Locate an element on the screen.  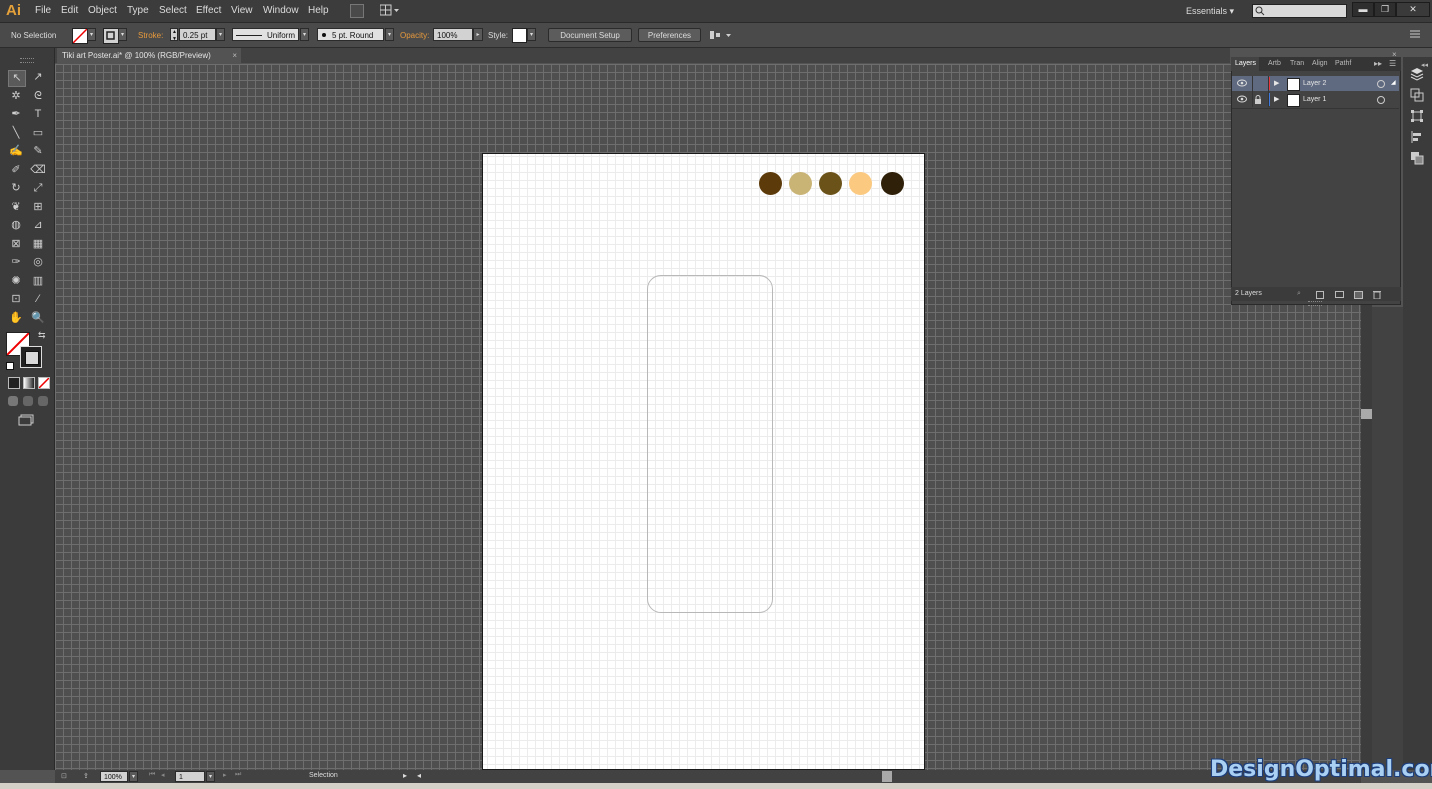
swap-fill-stroke-icon: ⇆ is located at coordinates (42, 335).